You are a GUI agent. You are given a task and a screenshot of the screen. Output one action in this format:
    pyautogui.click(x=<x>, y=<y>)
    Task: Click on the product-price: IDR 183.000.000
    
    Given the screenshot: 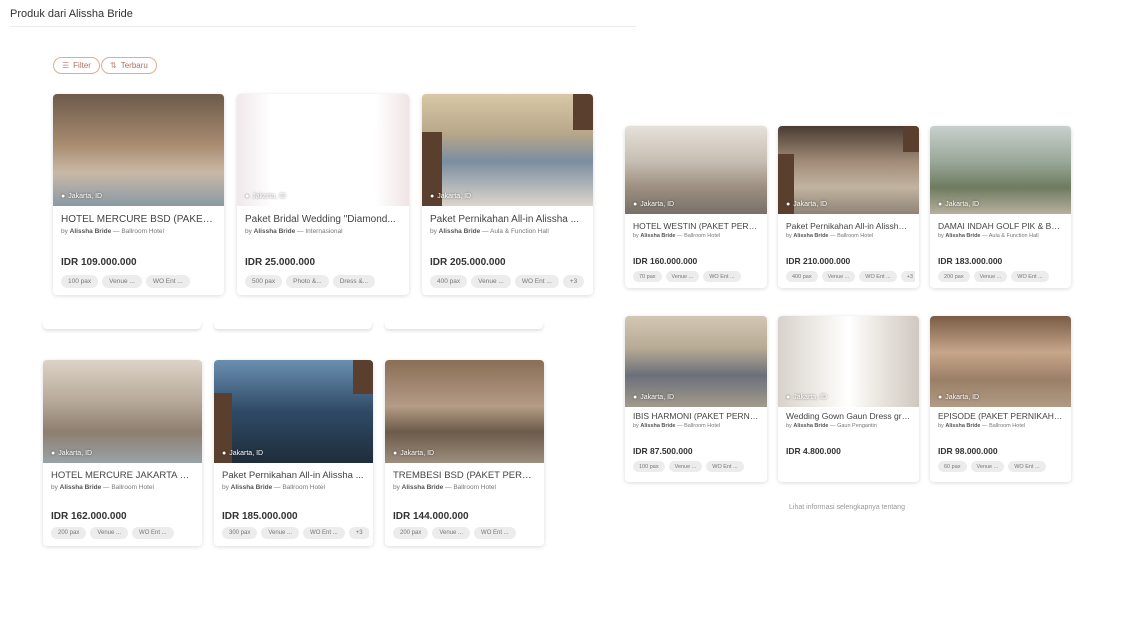 What is the action you would take?
    pyautogui.click(x=970, y=261)
    